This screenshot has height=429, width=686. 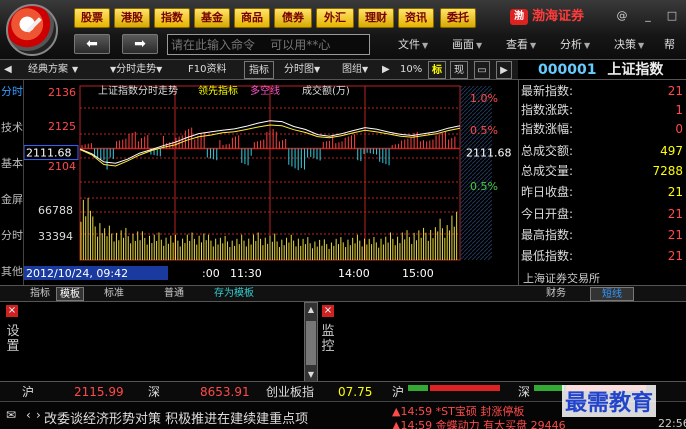 I want to click on news-headline: 改委谈经济形势对策 积极推进在建续建重点项, so click(x=176, y=417).